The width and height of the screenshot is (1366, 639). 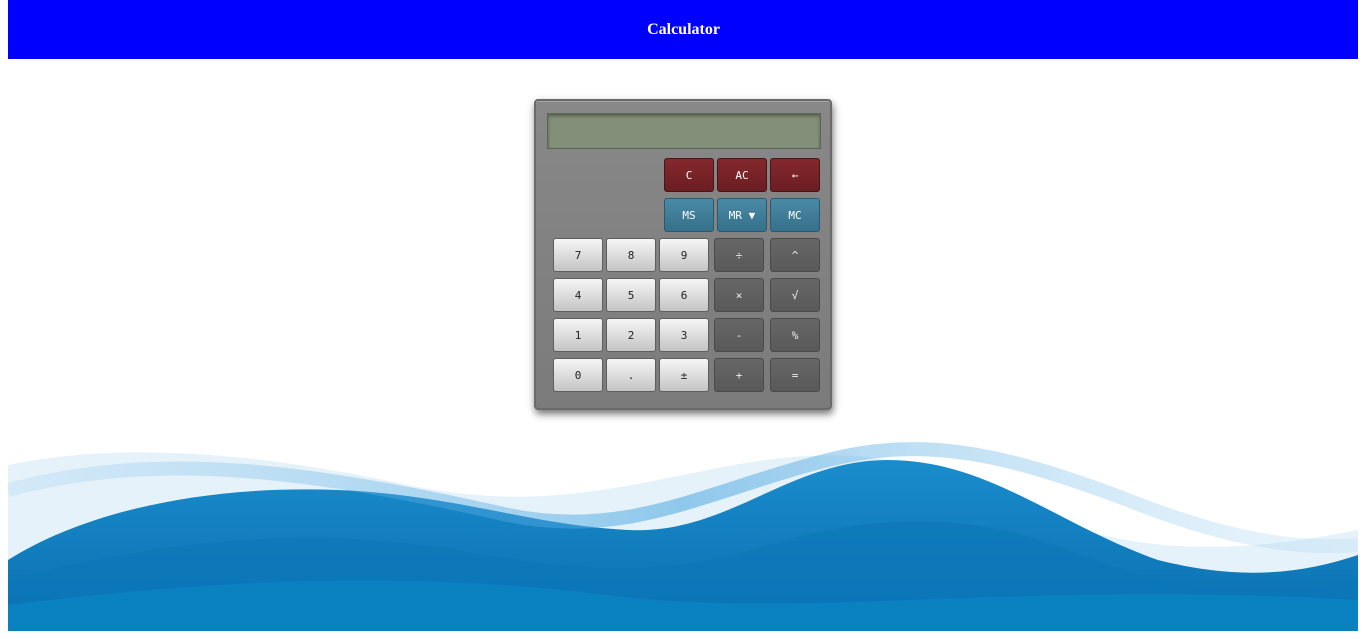 I want to click on key-1: 1, so click(x=578, y=335).